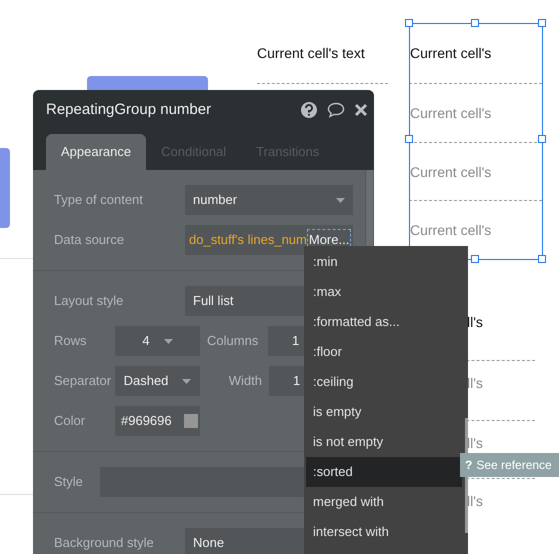  Describe the element at coordinates (157, 421) in the screenshot. I see `color-field: #969696` at that location.